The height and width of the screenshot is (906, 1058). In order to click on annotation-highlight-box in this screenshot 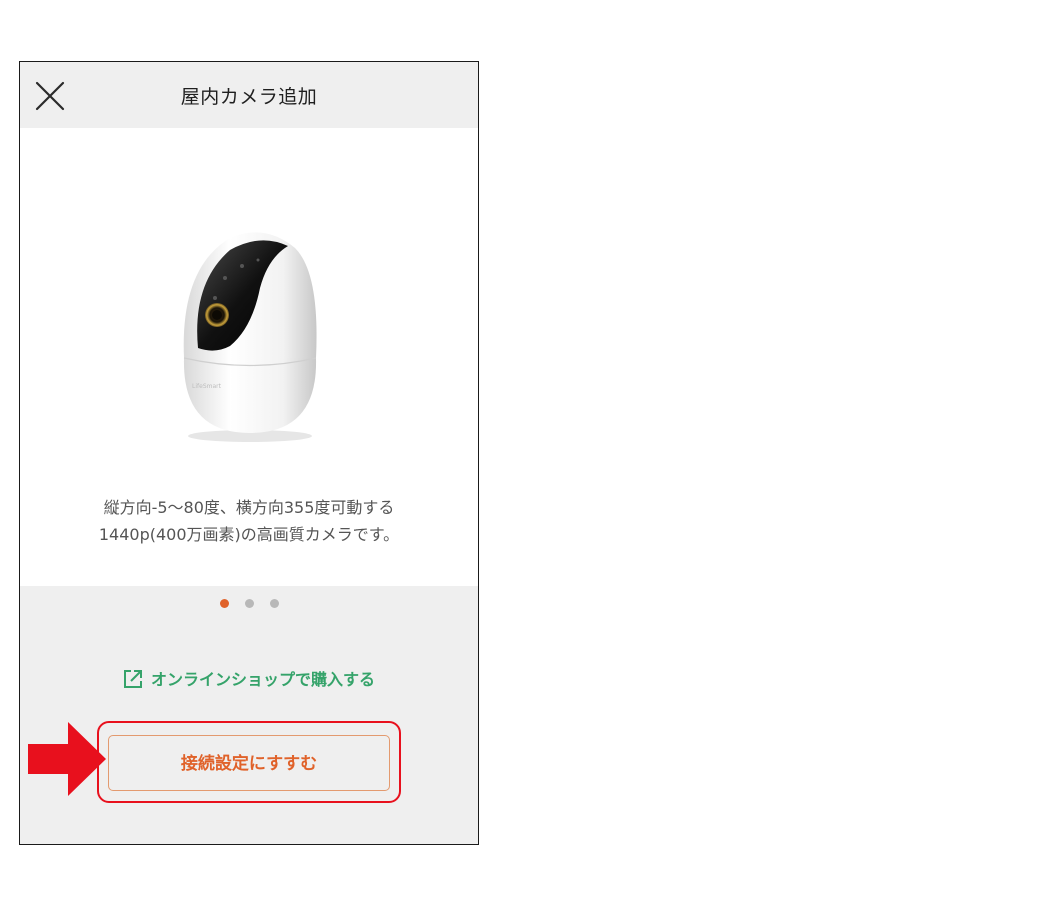, I will do `click(249, 762)`.